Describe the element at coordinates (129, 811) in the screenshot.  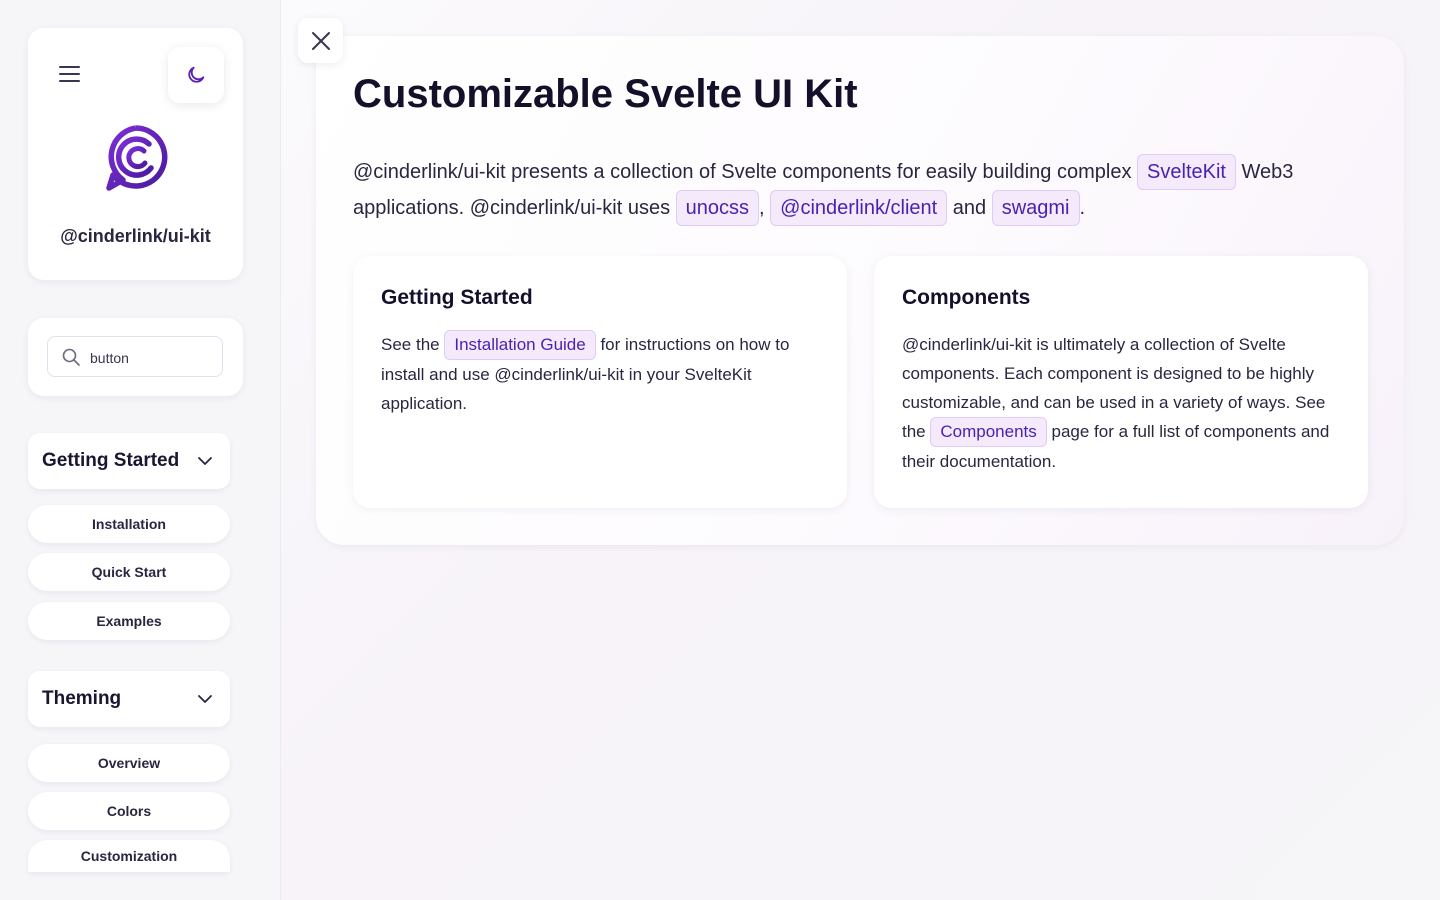
I see `nav-item-colors: Colors` at that location.